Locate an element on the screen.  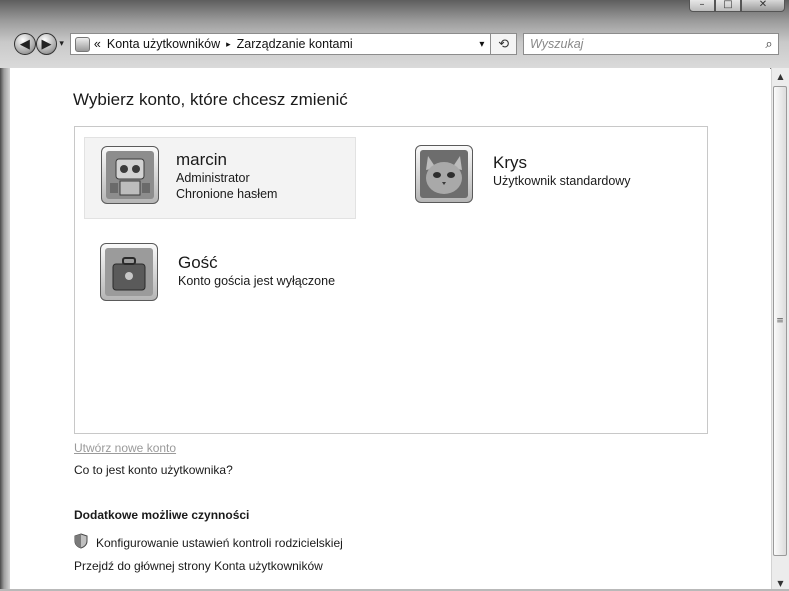
scroll-up-button: ▲ is located at coordinates (780, 76).